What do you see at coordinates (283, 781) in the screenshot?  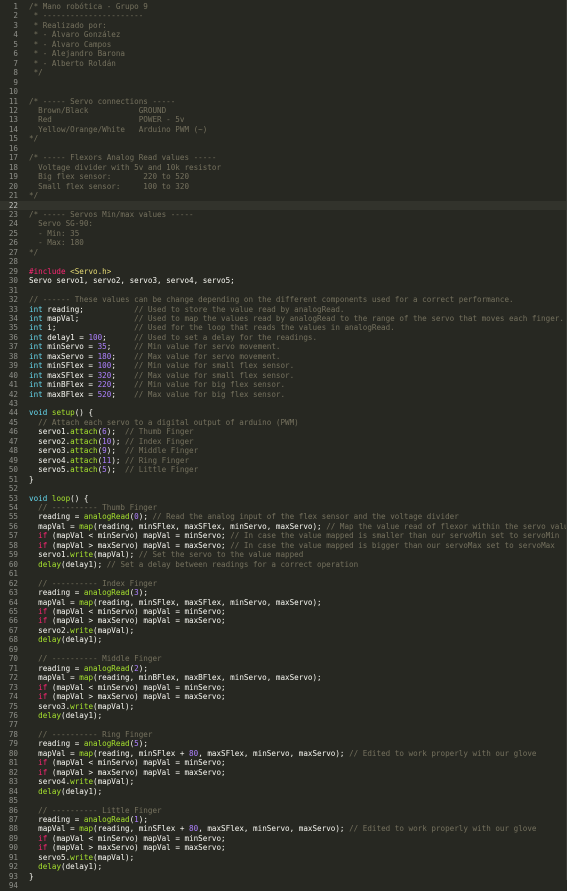 I see `code-line: 83 servo4.write(mapVal);` at bounding box center [283, 781].